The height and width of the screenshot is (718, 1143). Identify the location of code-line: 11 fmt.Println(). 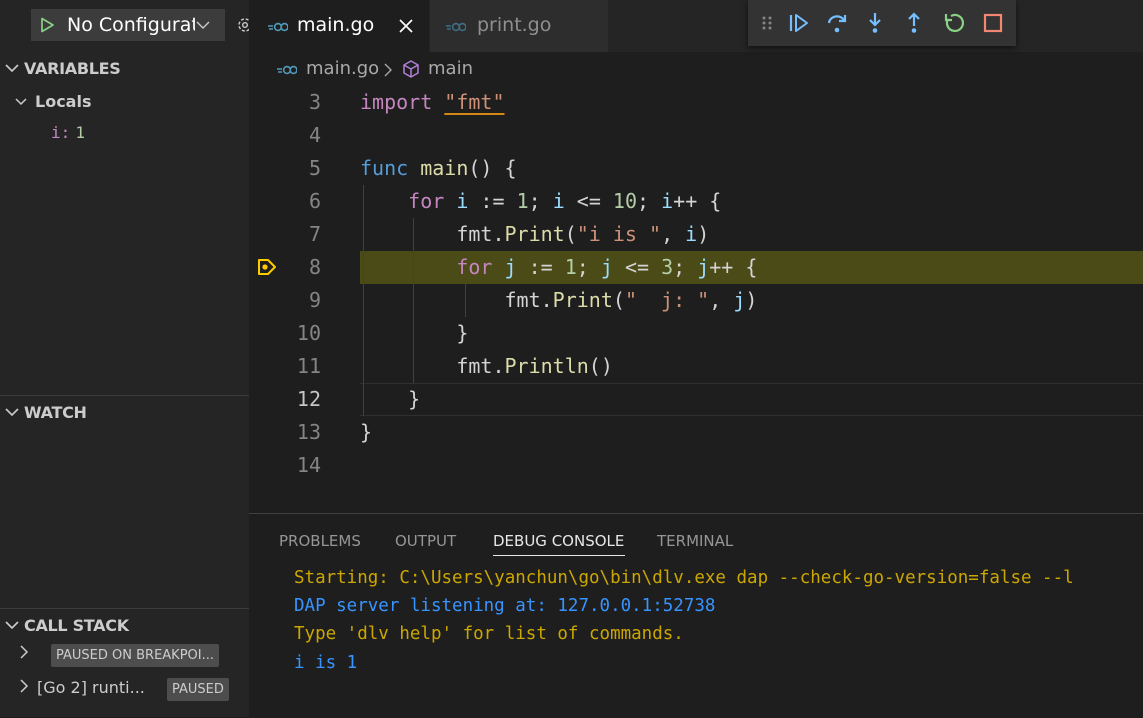
(696, 366).